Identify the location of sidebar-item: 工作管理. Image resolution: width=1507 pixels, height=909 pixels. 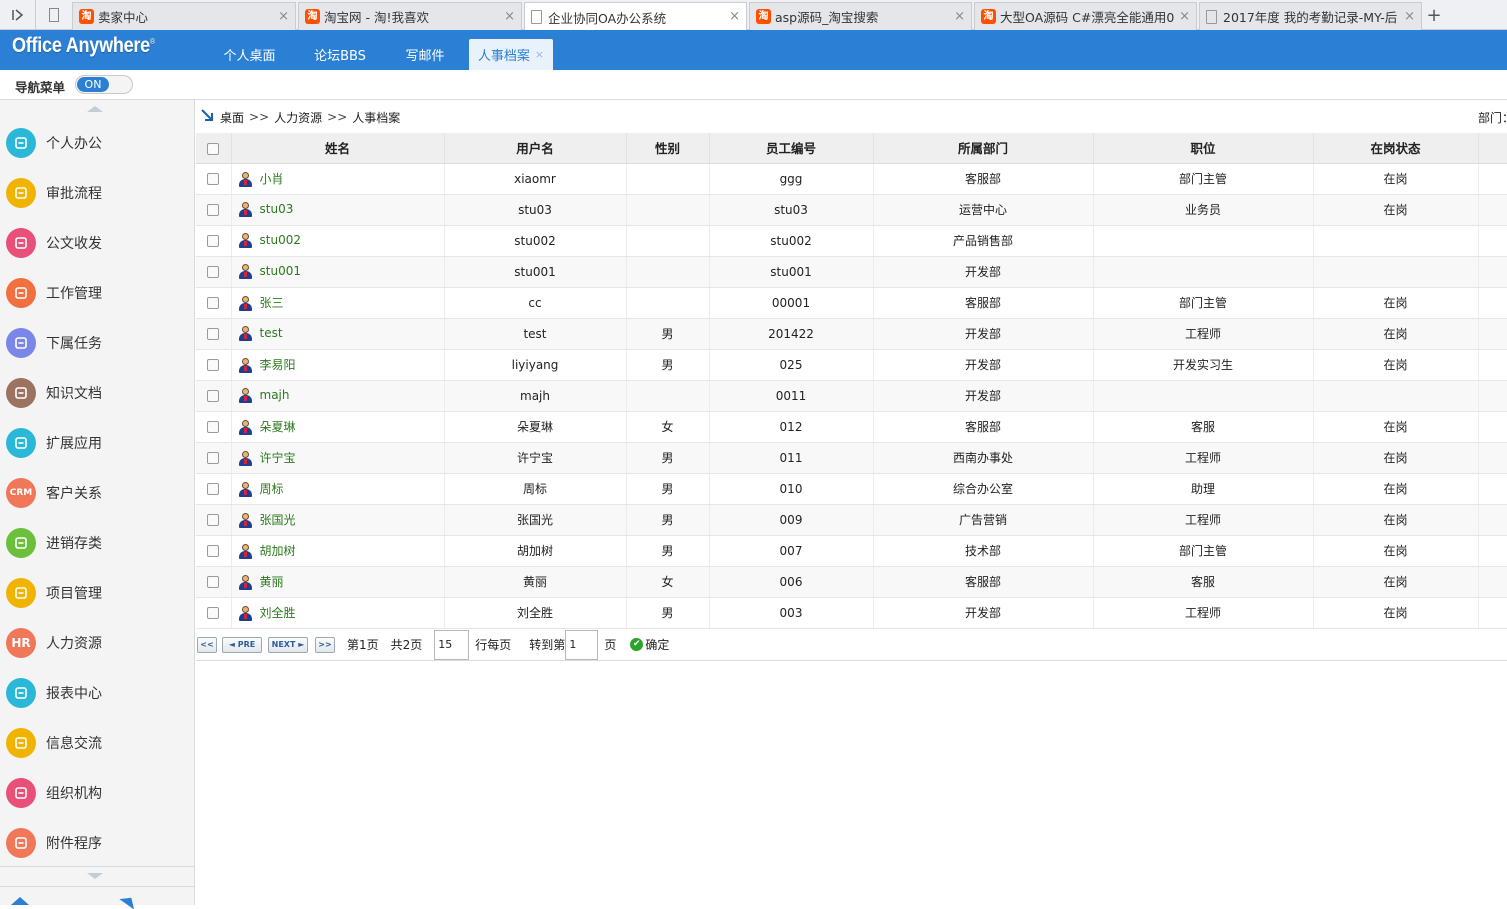
(97, 293).